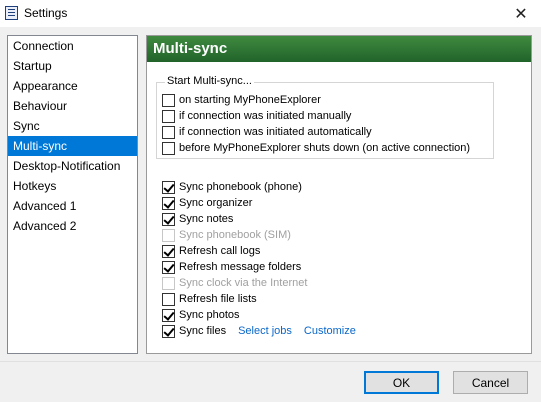 The width and height of the screenshot is (541, 402). I want to click on option-sync-clock: Sync clock via the Internet, so click(234, 283).